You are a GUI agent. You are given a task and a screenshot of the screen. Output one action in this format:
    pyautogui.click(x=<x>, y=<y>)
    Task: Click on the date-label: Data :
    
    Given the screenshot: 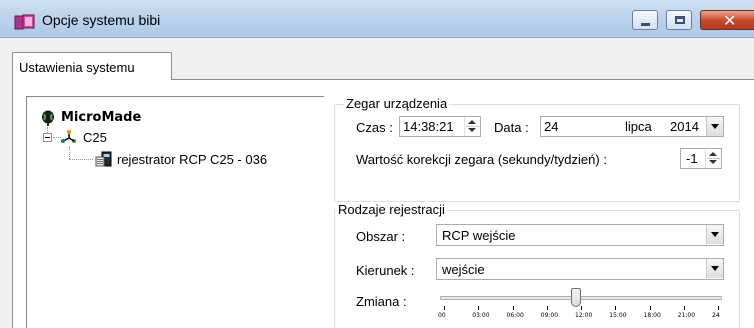 What is the action you would take?
    pyautogui.click(x=511, y=127)
    